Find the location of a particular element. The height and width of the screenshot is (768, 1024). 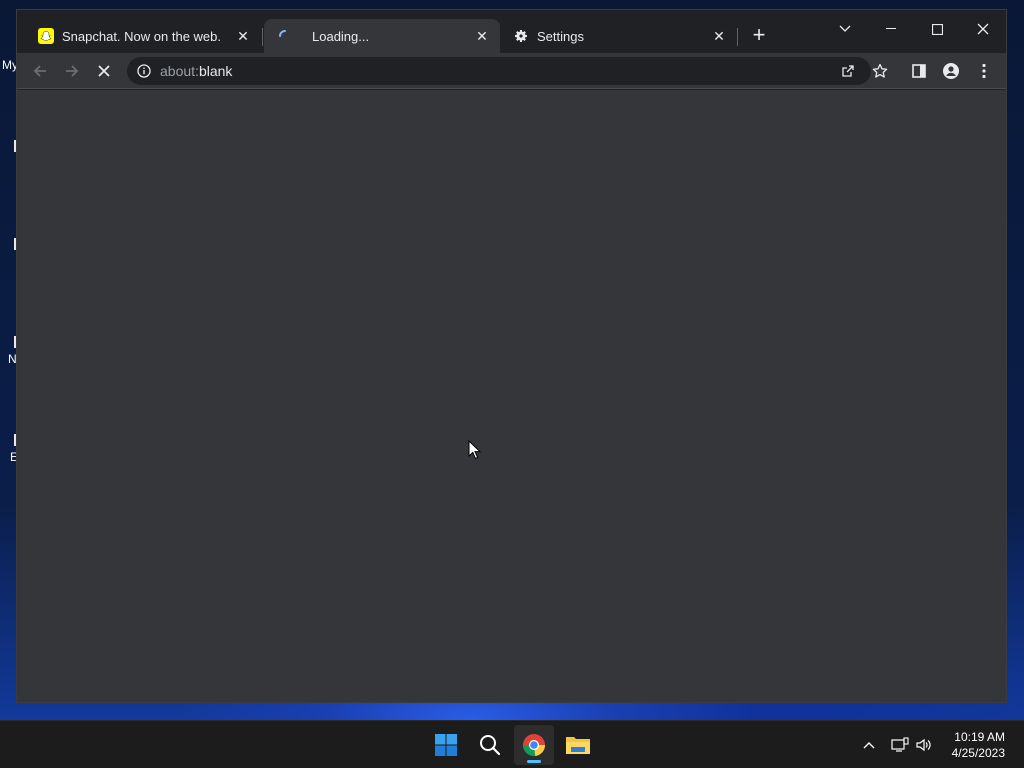

active-indicator is located at coordinates (534, 761).